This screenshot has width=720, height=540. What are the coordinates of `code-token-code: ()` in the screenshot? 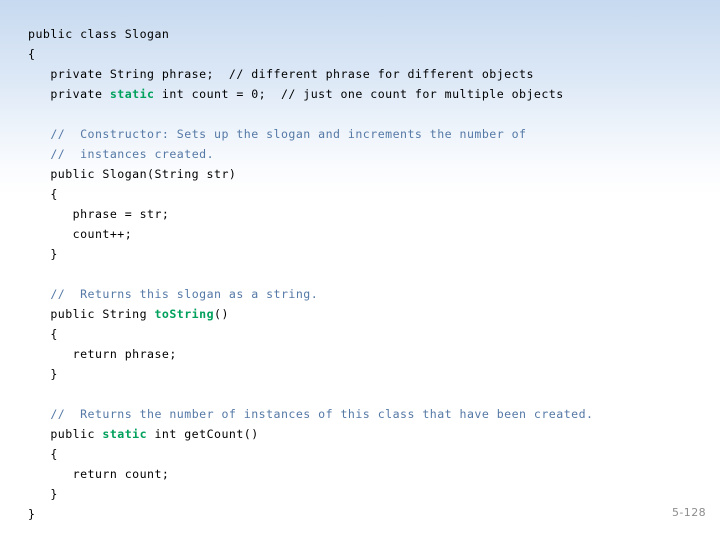 It's located at (221, 314).